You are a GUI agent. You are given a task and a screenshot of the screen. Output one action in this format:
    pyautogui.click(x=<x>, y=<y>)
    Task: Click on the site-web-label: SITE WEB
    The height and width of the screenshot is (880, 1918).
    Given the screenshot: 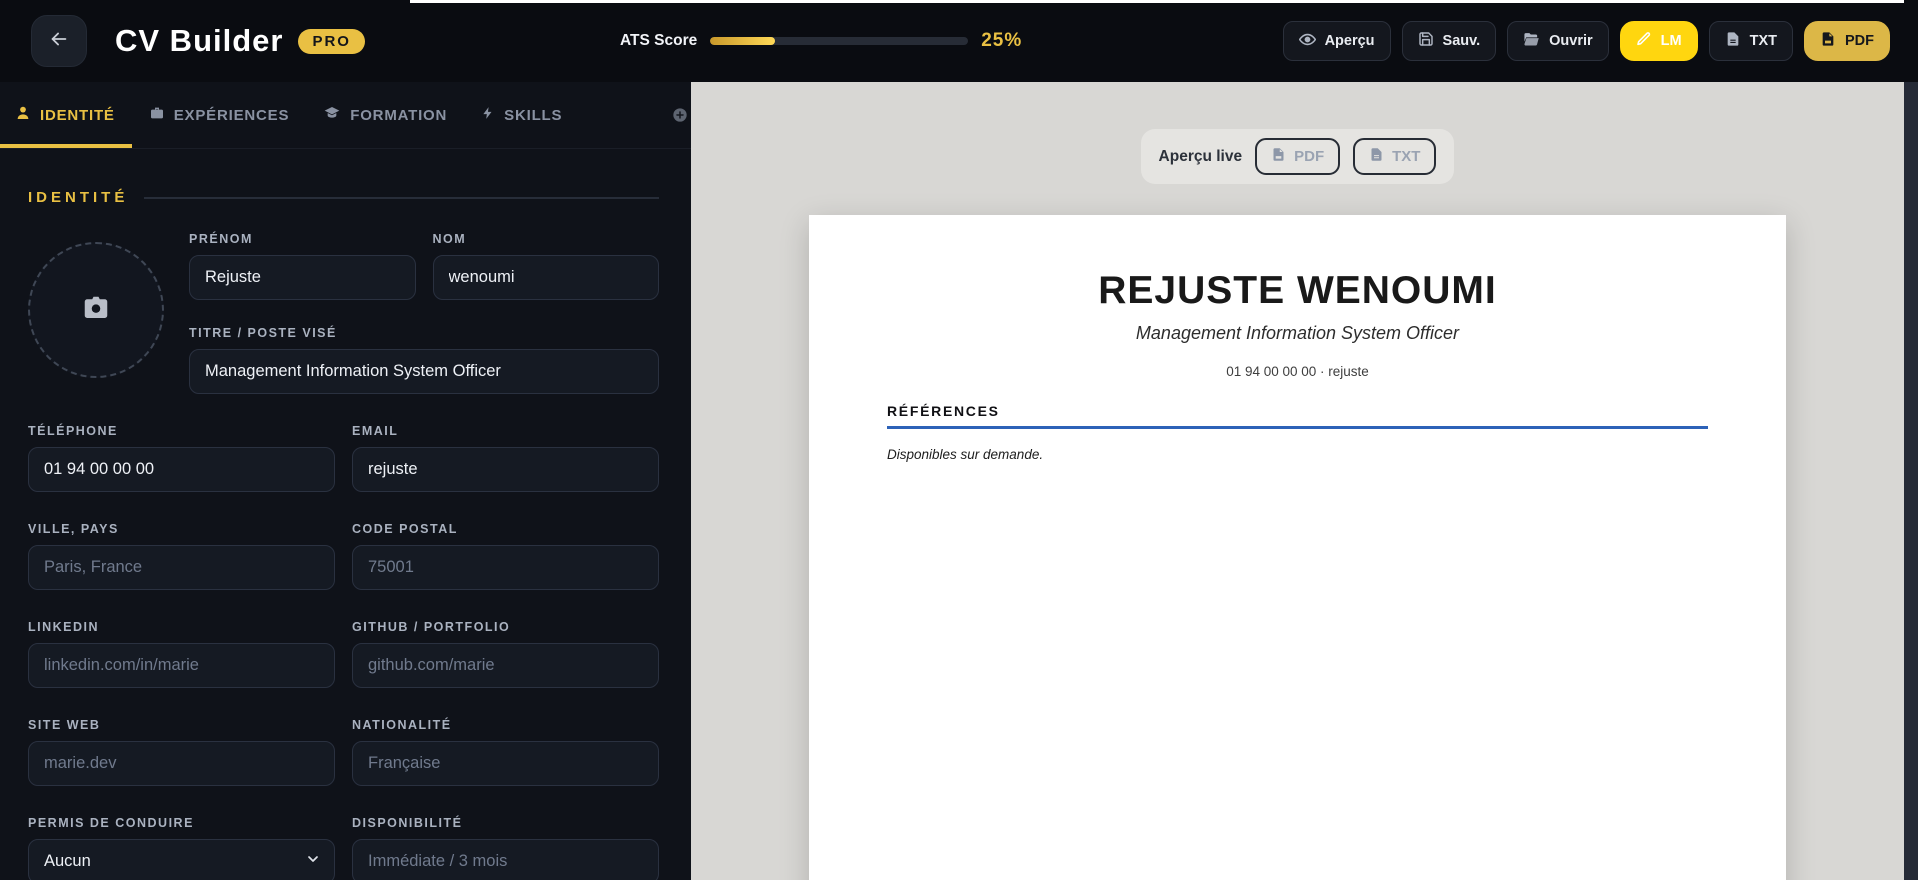 What is the action you would take?
    pyautogui.click(x=64, y=725)
    